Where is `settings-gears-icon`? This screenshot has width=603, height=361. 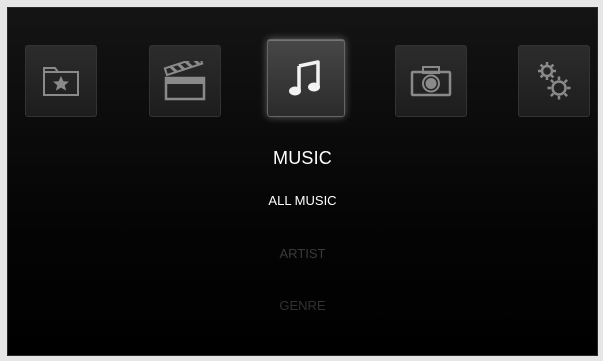 settings-gears-icon is located at coordinates (554, 81).